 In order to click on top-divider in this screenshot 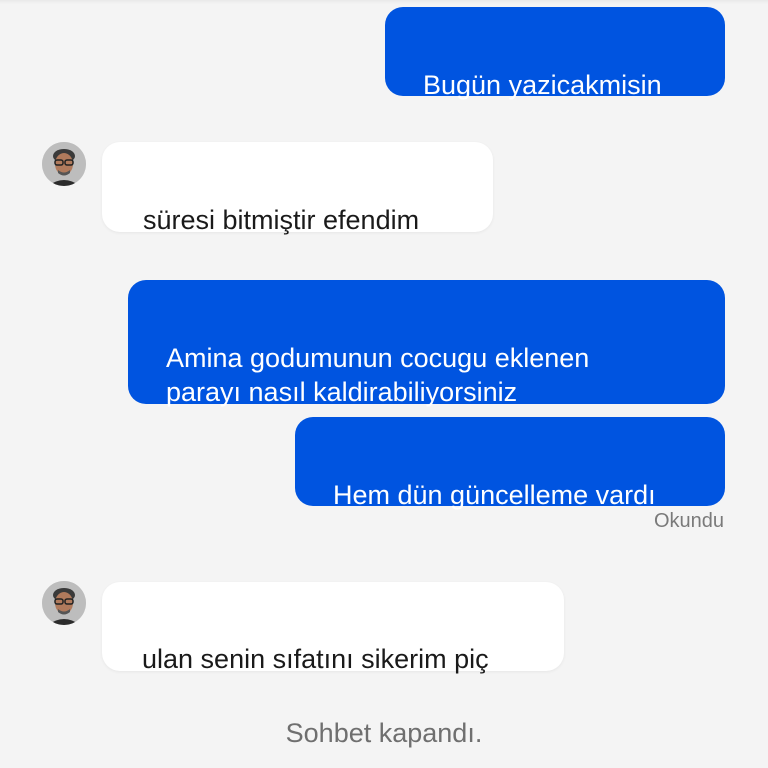, I will do `click(384, 2)`.